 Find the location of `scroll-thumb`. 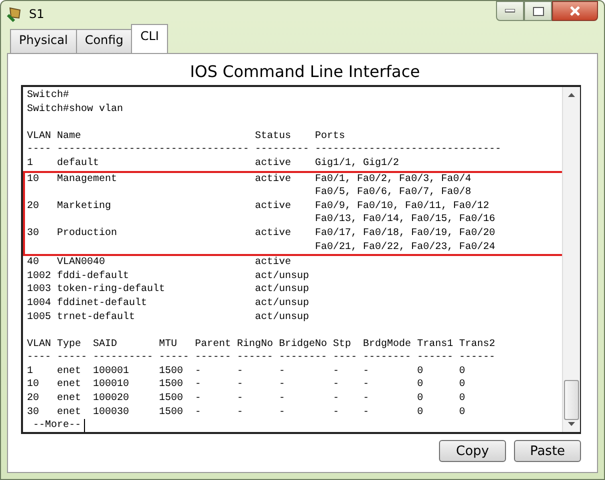

scroll-thumb is located at coordinates (571, 400).